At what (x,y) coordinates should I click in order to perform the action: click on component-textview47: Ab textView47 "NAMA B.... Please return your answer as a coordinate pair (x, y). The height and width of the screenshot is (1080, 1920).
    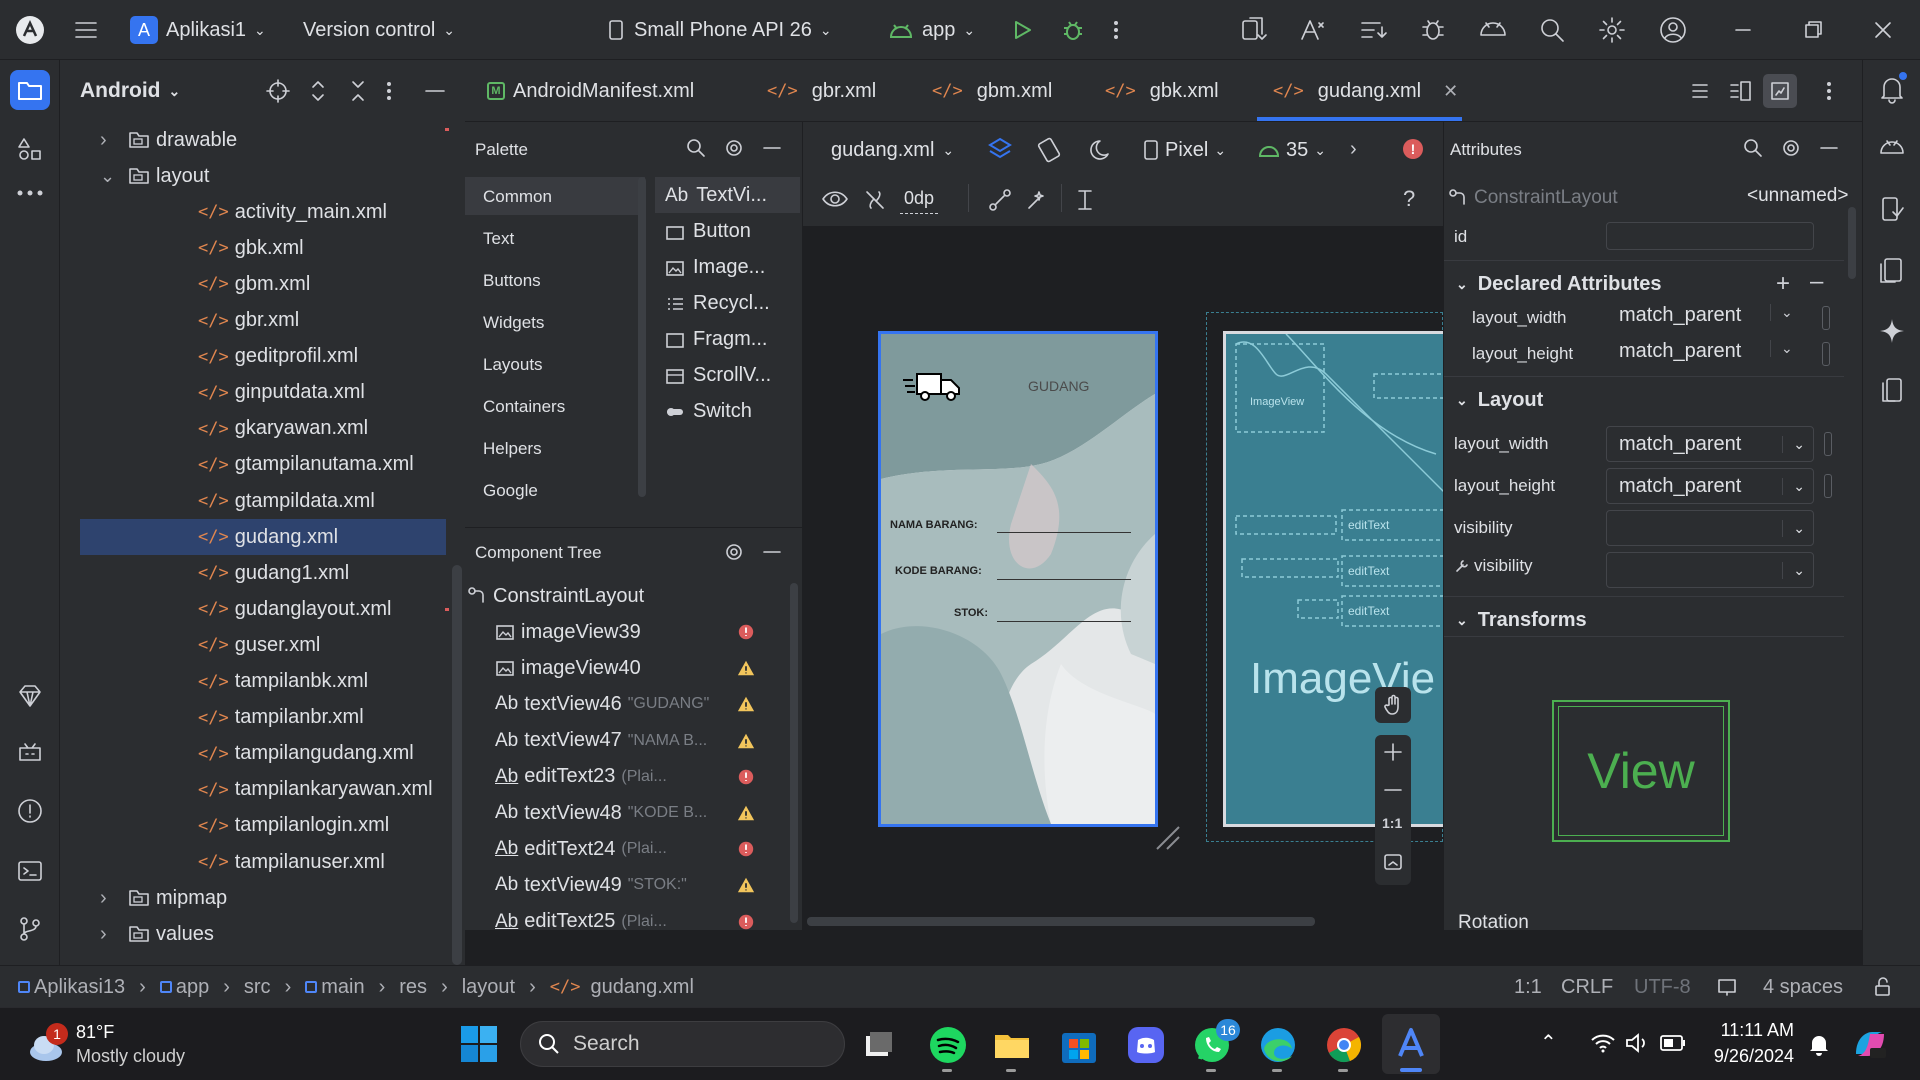
    Looking at the image, I should click on (625, 741).